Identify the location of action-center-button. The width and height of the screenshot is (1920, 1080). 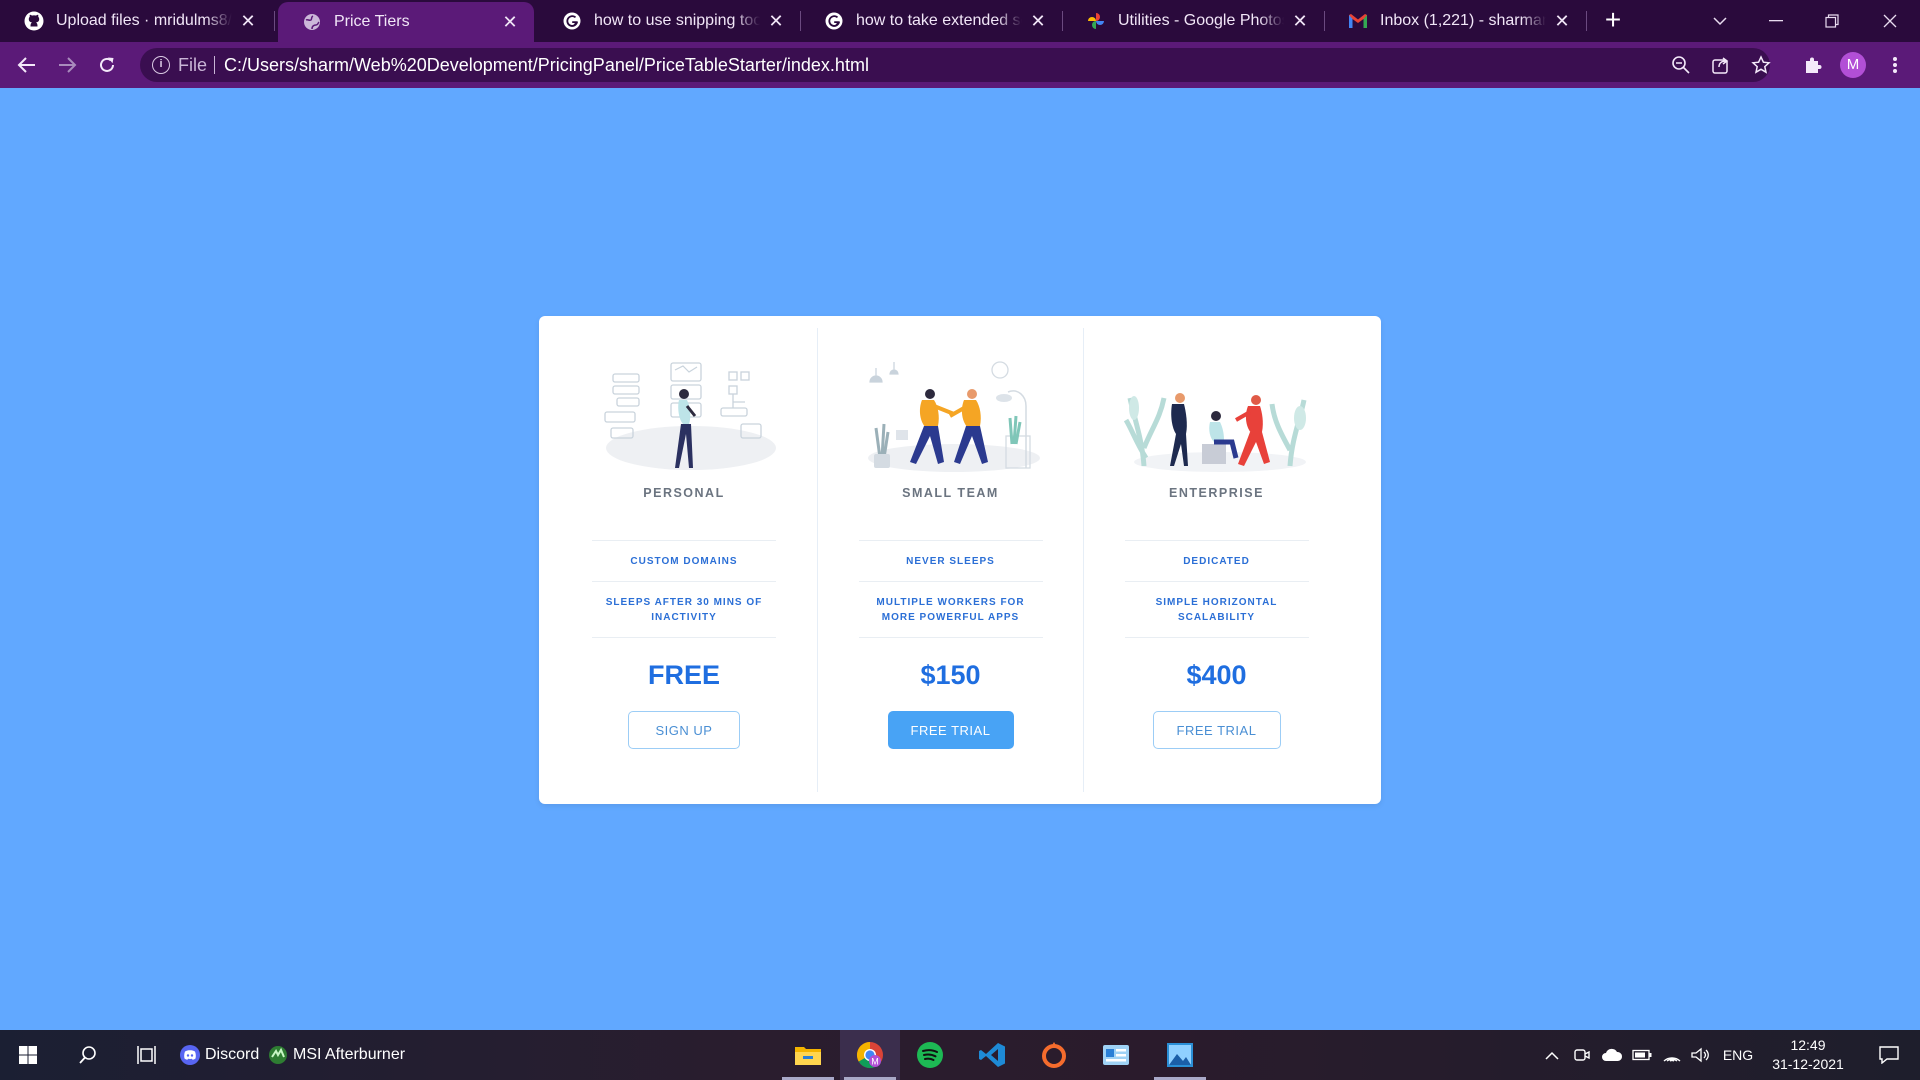
(1889, 1055).